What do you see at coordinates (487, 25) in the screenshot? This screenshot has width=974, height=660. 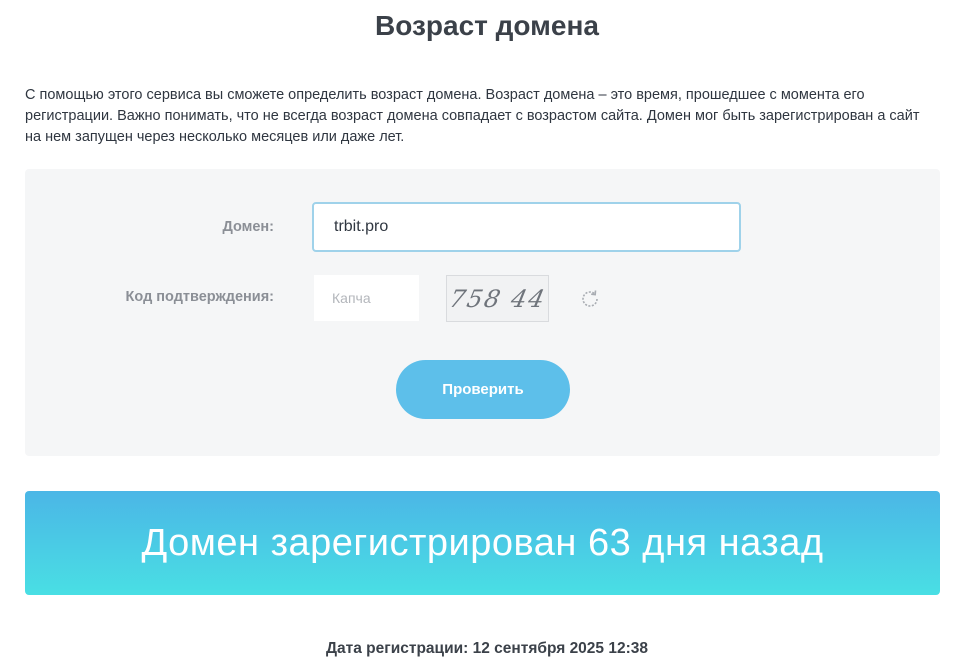 I see `page-title: Возраст домена` at bounding box center [487, 25].